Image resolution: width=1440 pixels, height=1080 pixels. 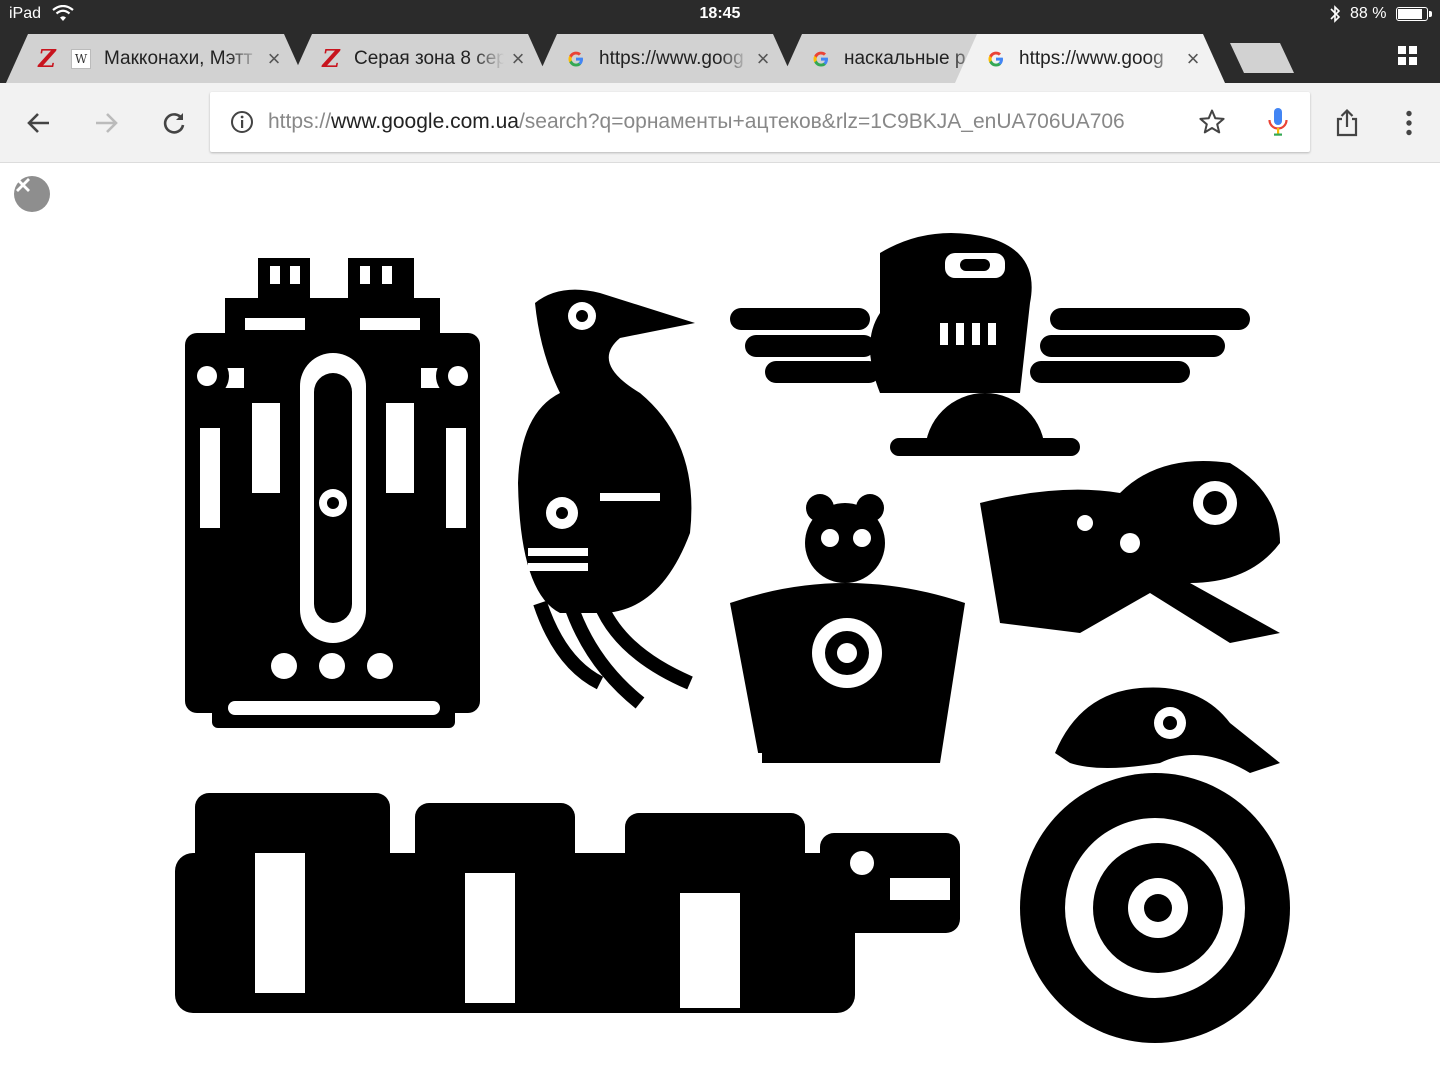 I want to click on arrow-right-icon, so click(x=107, y=123).